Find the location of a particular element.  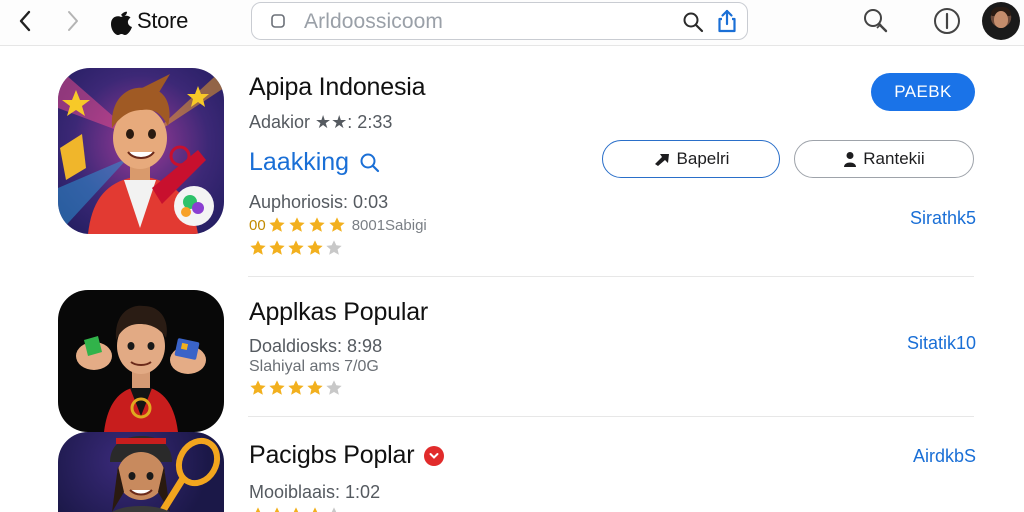

store-label: Store is located at coordinates (163, 20).